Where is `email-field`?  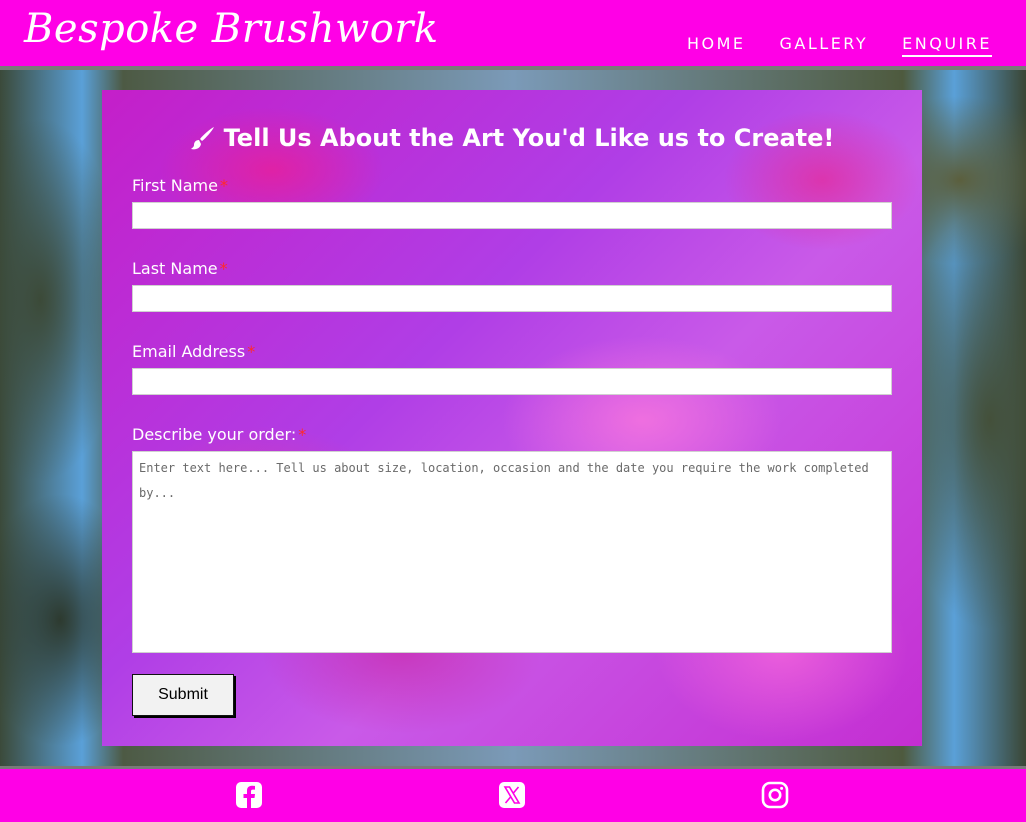
email-field is located at coordinates (512, 381).